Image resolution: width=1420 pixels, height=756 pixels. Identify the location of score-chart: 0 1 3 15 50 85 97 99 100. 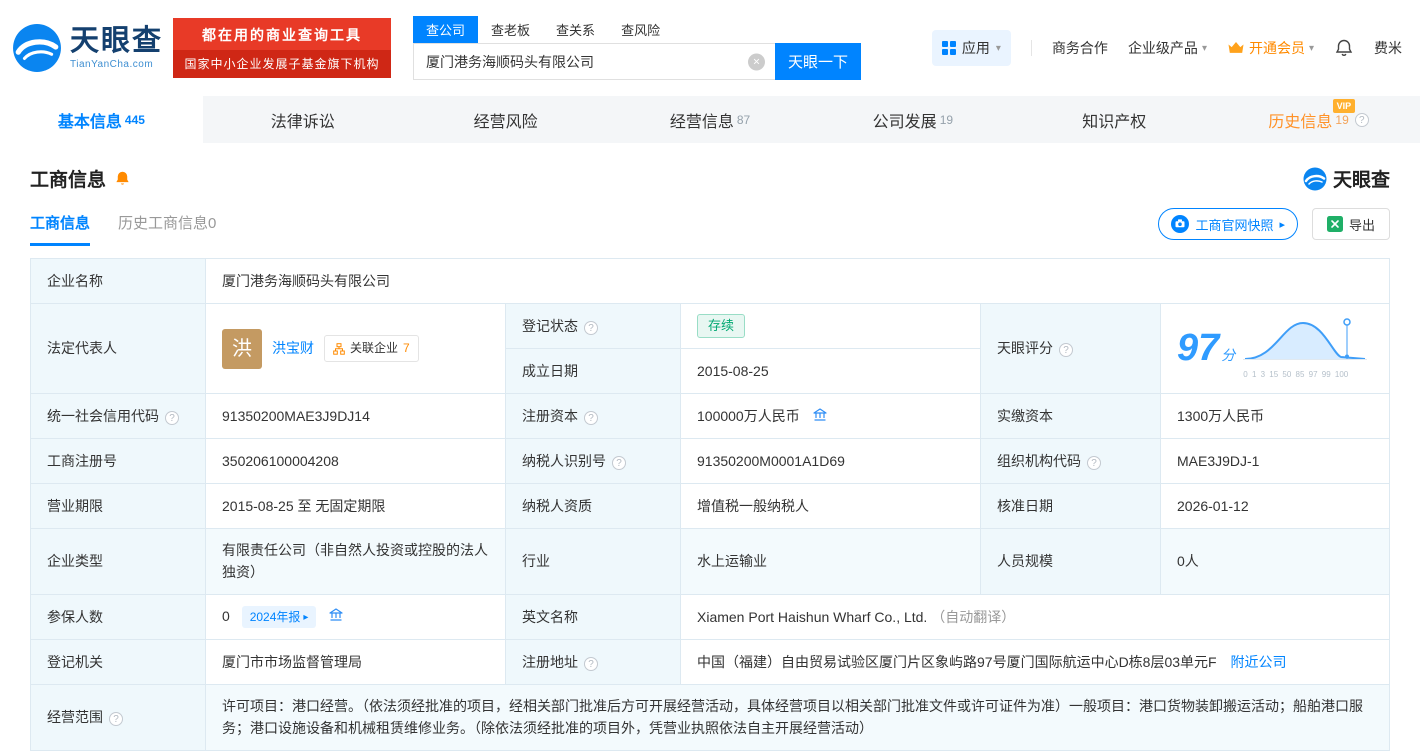
(1305, 348).